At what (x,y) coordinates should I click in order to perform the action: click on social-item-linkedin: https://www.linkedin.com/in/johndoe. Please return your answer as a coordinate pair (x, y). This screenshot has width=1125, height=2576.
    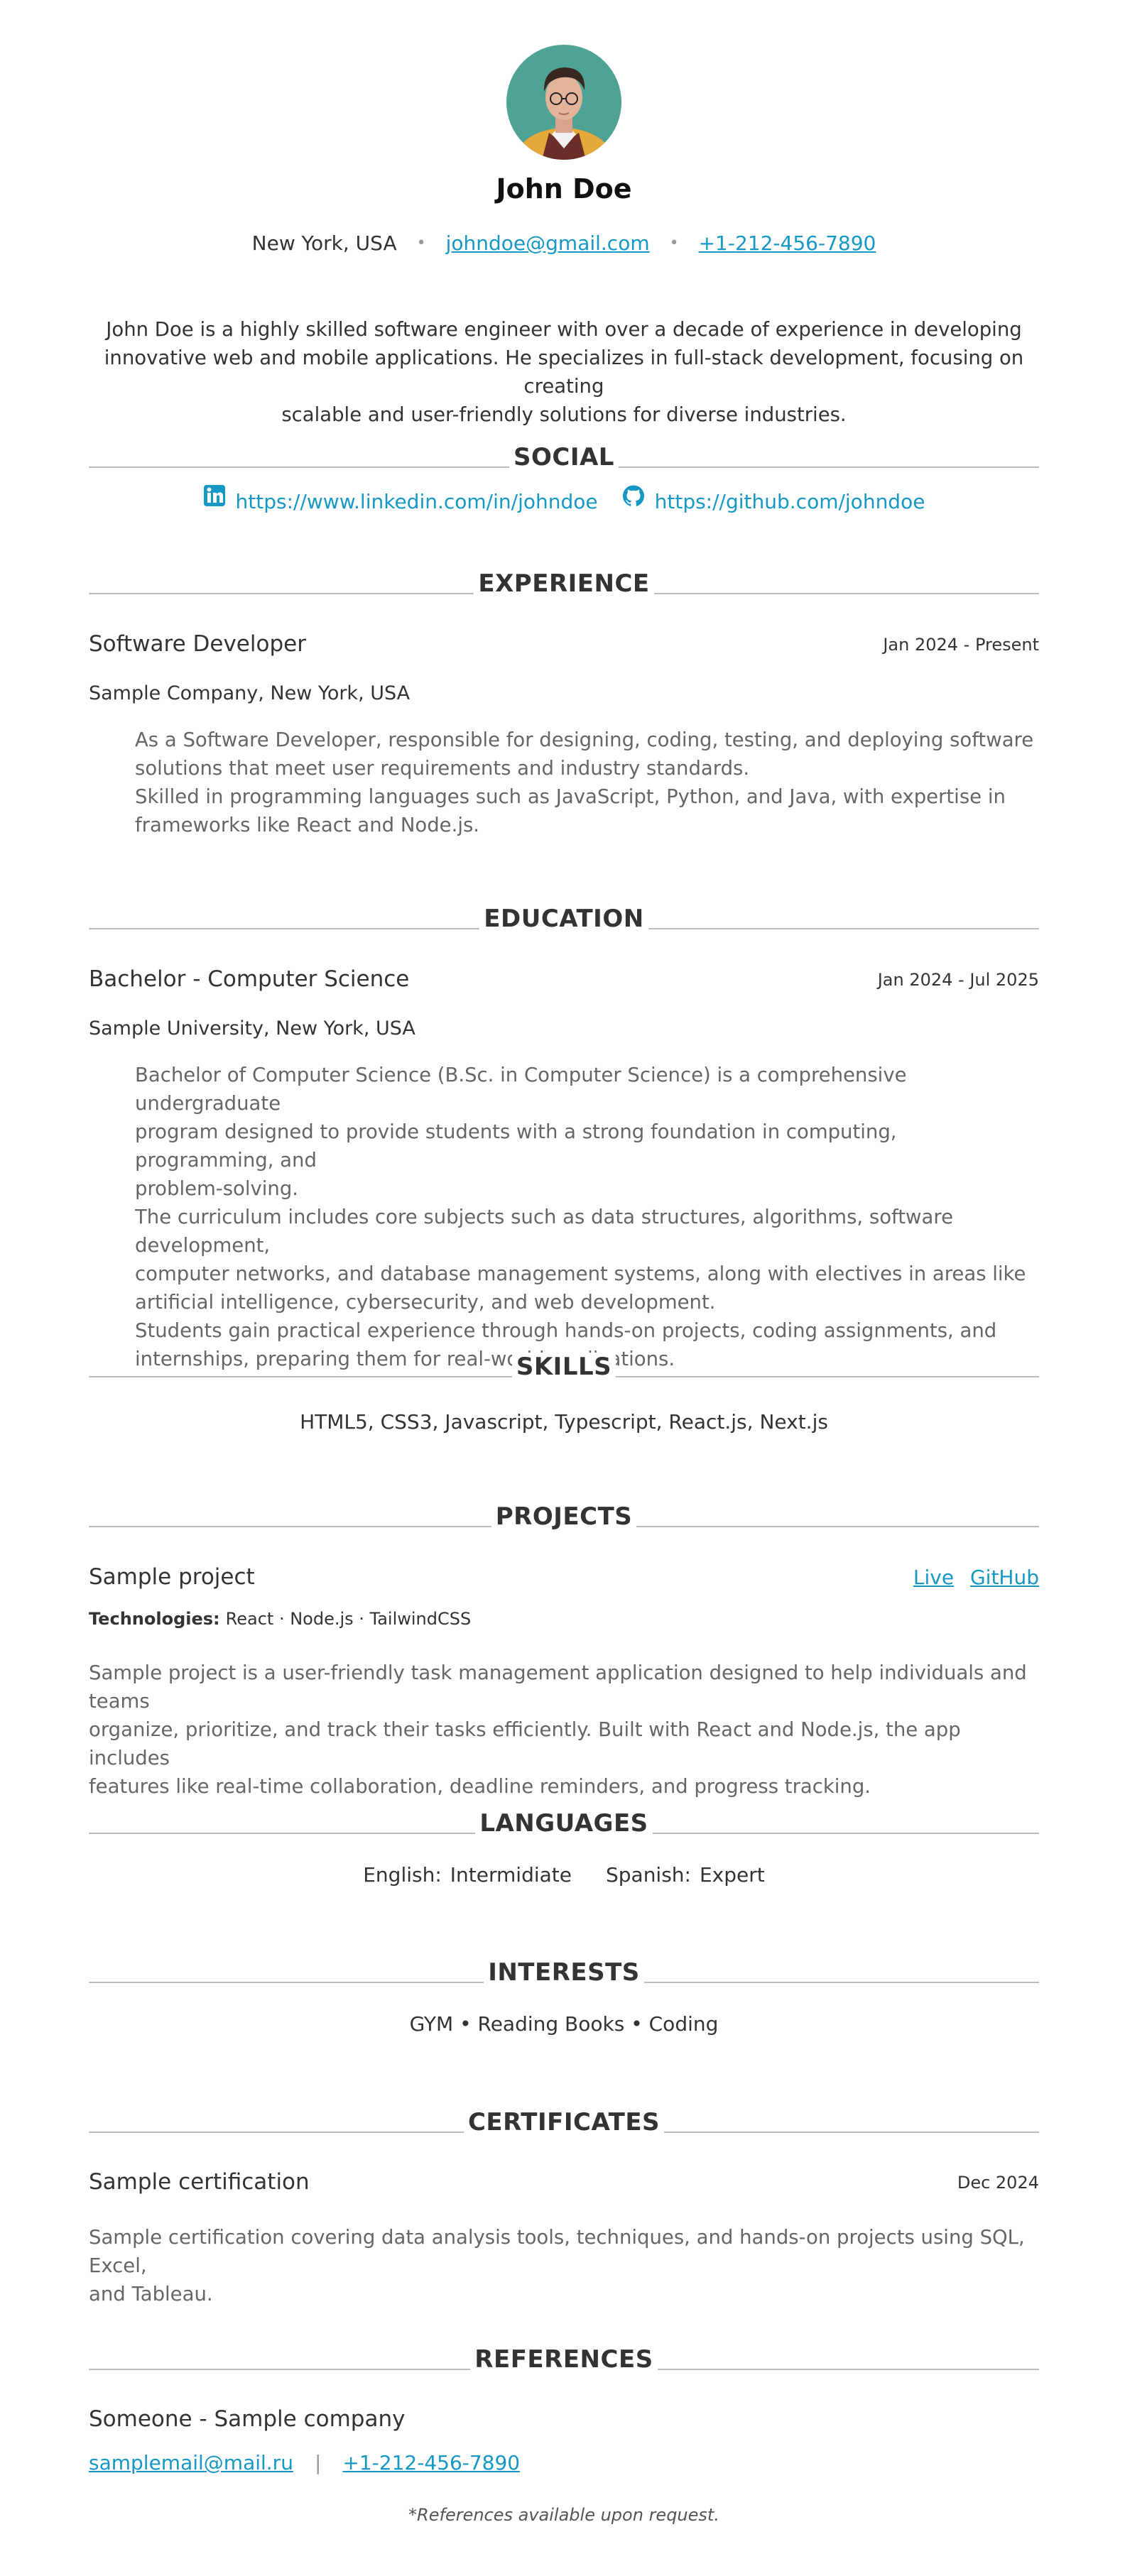
    Looking at the image, I should click on (400, 499).